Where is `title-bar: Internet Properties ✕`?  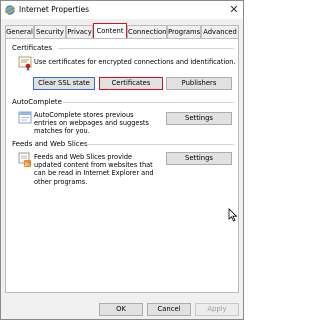 title-bar: Internet Properties ✕ is located at coordinates (122, 10).